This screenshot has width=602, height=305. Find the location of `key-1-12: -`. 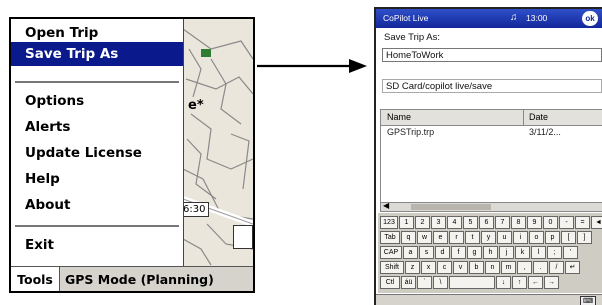

key-1-12: - is located at coordinates (566, 222).